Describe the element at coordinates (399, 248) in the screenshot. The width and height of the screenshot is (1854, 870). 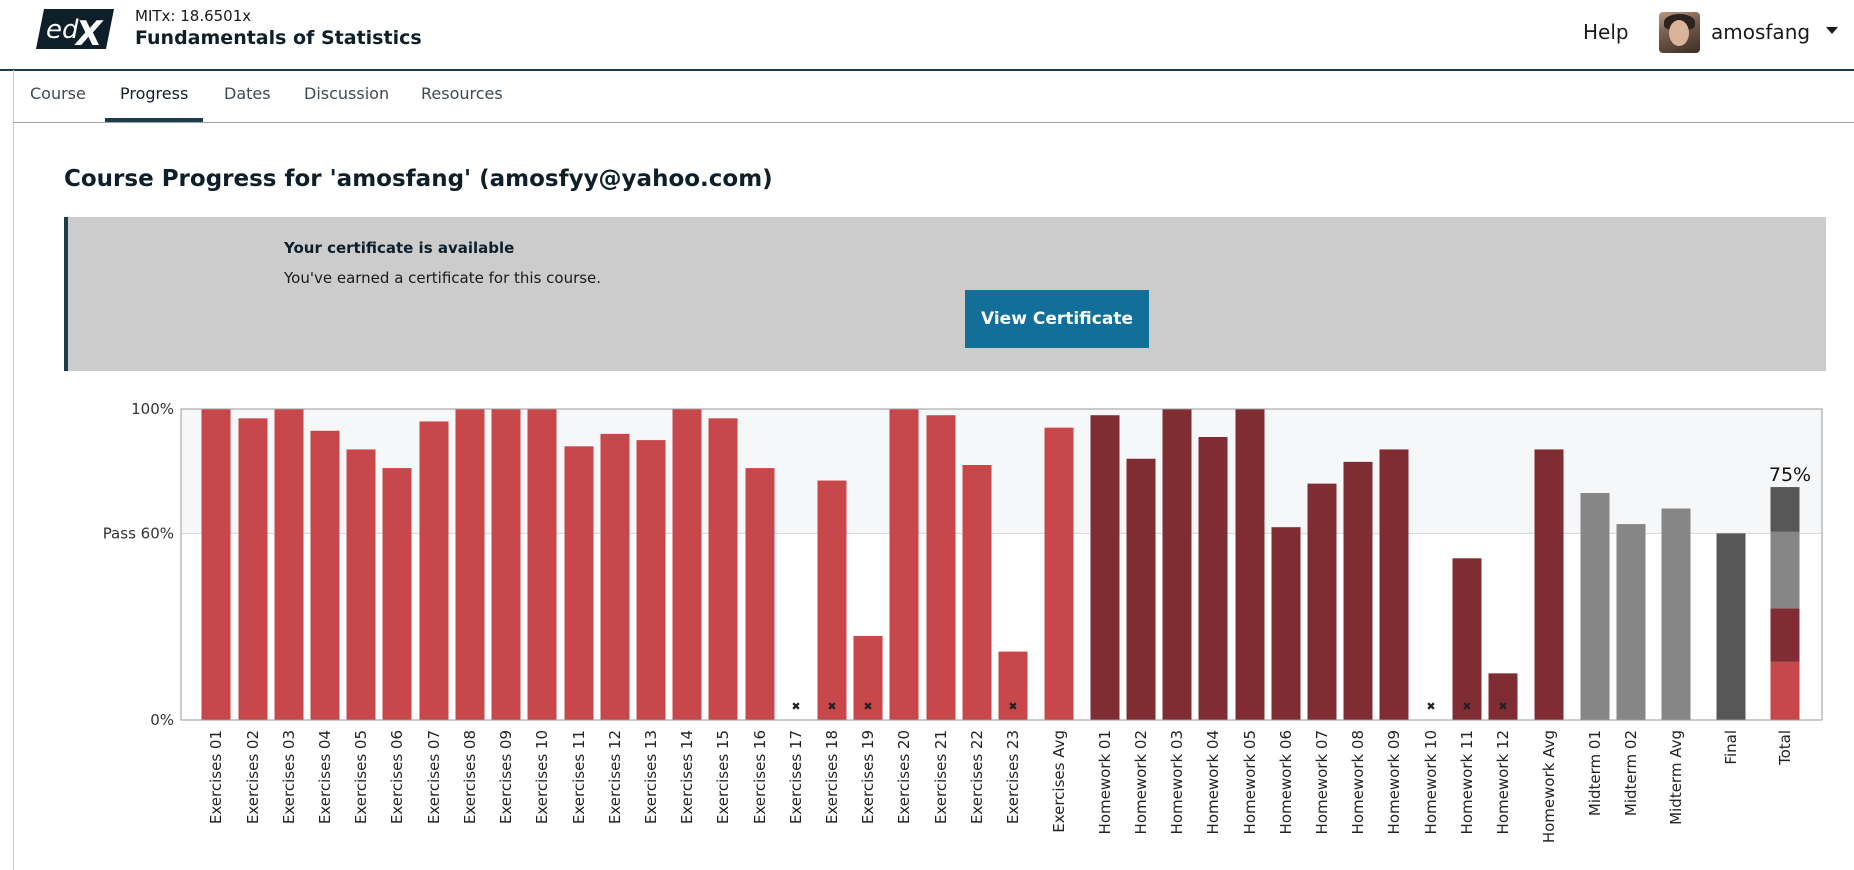
I see `certificate-heading: Your certificate is available` at that location.